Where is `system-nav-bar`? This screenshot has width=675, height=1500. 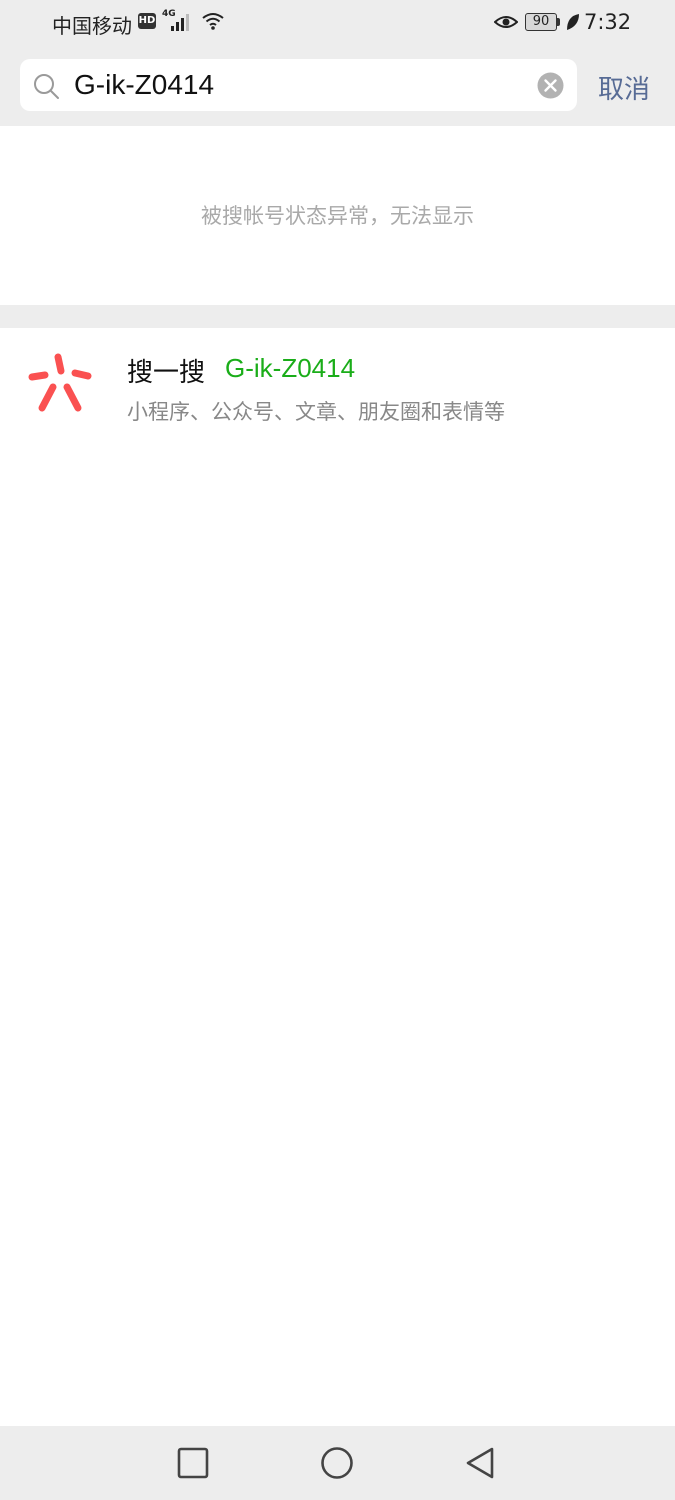
system-nav-bar is located at coordinates (337, 1463).